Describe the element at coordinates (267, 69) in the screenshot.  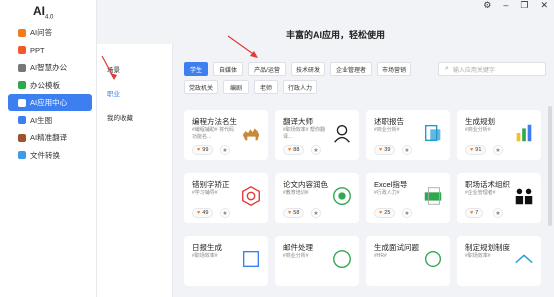
I see `filter-tag: 产品/运营` at that location.